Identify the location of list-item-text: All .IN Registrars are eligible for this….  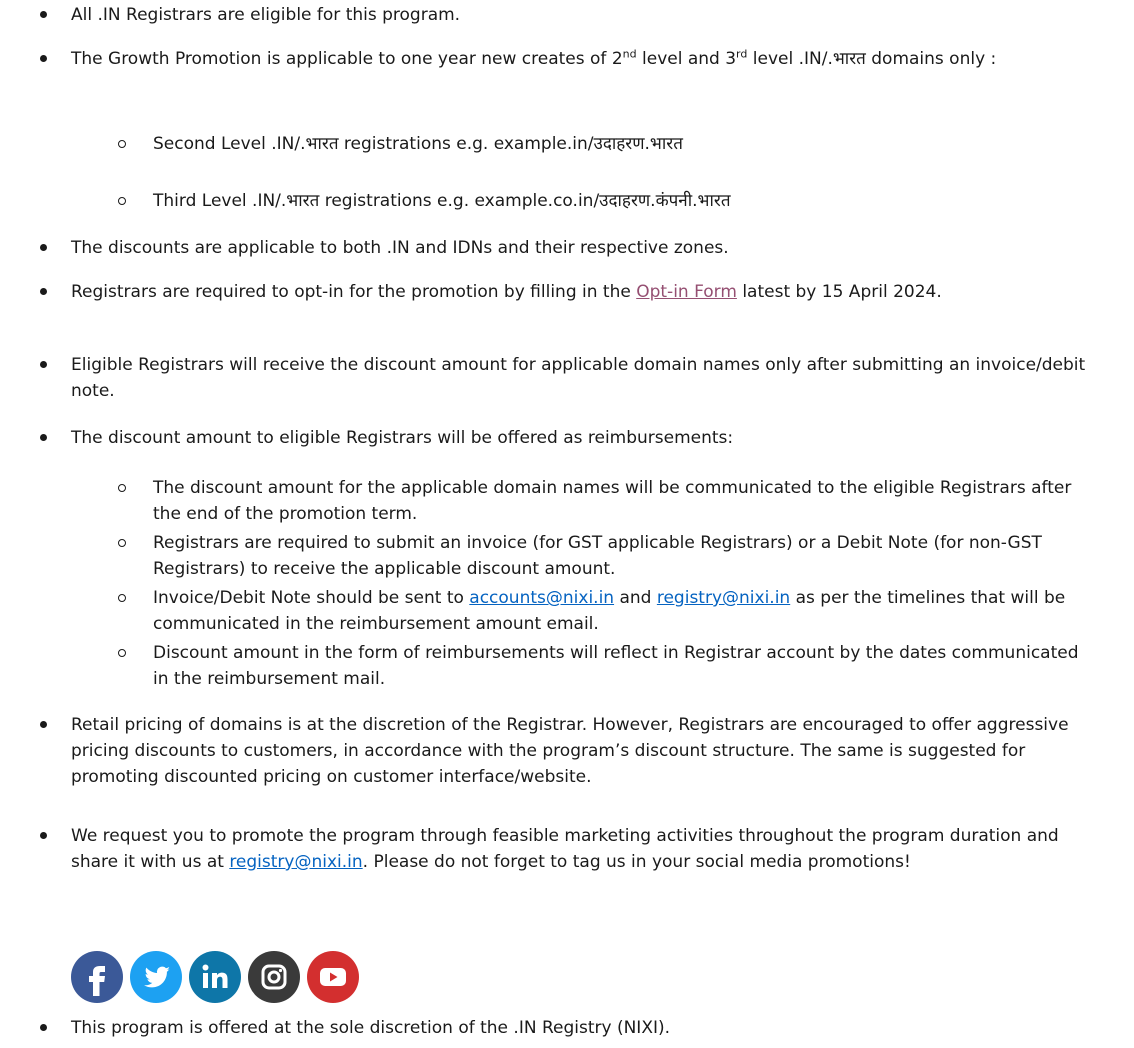
(266, 15).